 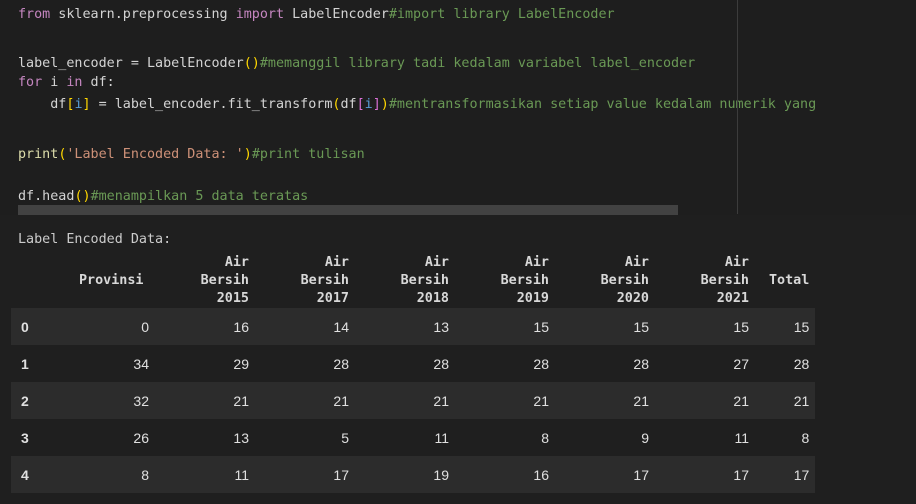 What do you see at coordinates (413, 363) in the screenshot?
I see `table-row: 1 34 29 28 28 28 28 27 28` at bounding box center [413, 363].